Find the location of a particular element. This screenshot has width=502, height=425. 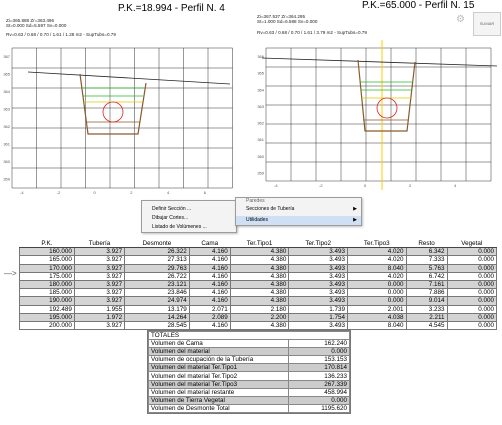

totals-value: 458.994 is located at coordinates (319, 392).